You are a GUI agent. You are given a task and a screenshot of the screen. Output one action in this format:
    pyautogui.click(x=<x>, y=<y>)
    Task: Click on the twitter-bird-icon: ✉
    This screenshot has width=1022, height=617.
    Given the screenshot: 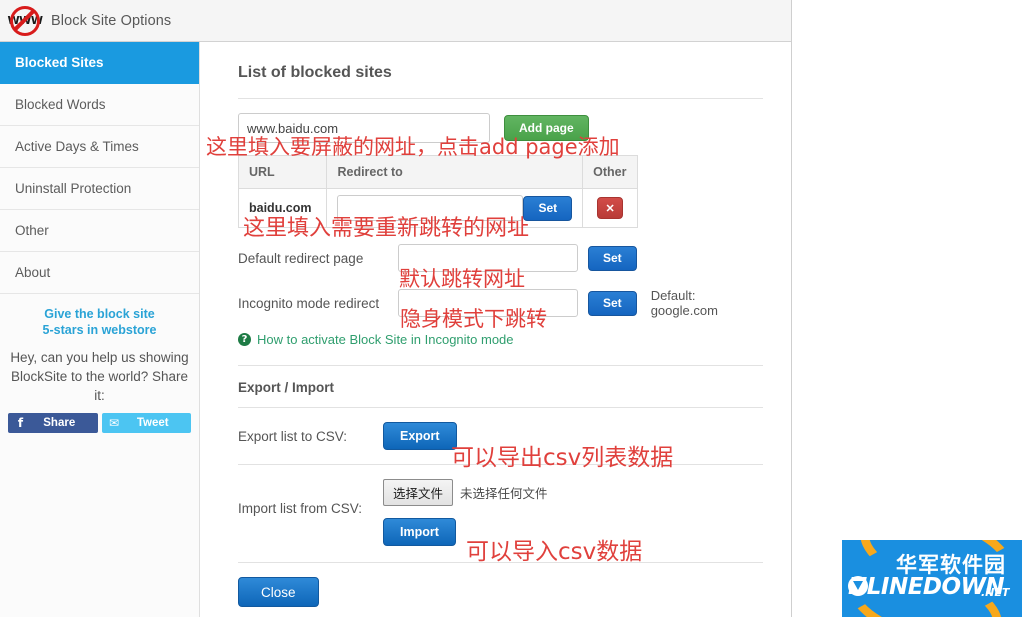 What is the action you would take?
    pyautogui.click(x=114, y=423)
    